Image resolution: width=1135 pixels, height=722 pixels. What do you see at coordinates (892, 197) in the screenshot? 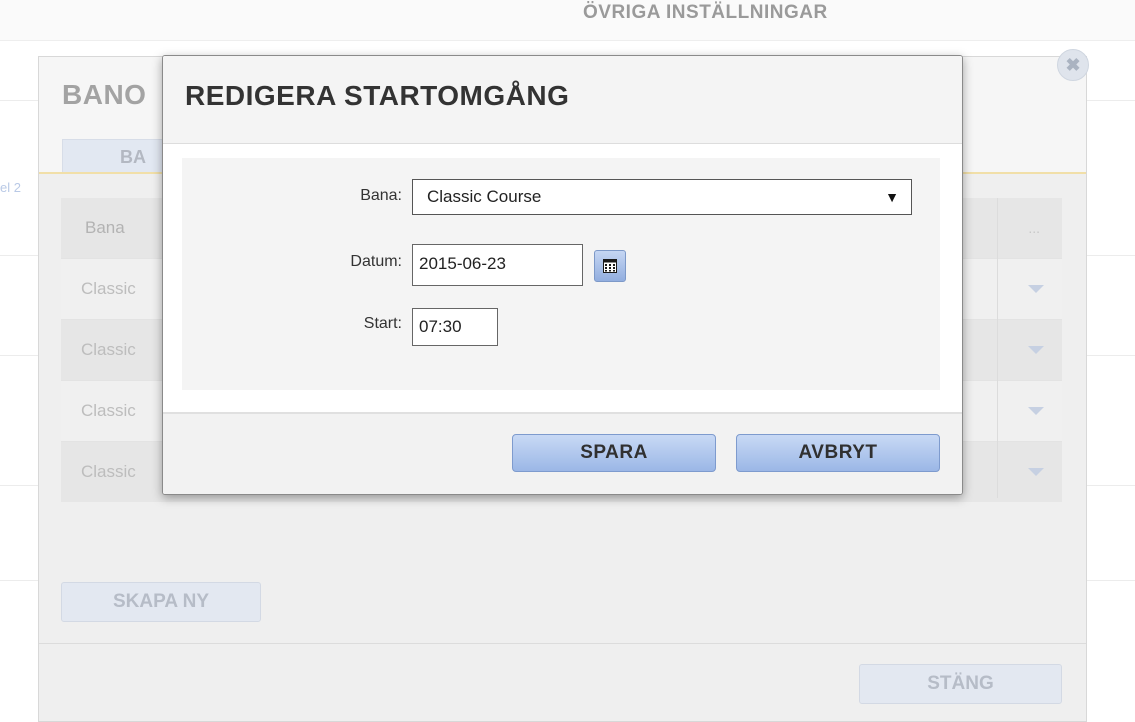
I see `chevron-down-icon: ▼` at bounding box center [892, 197].